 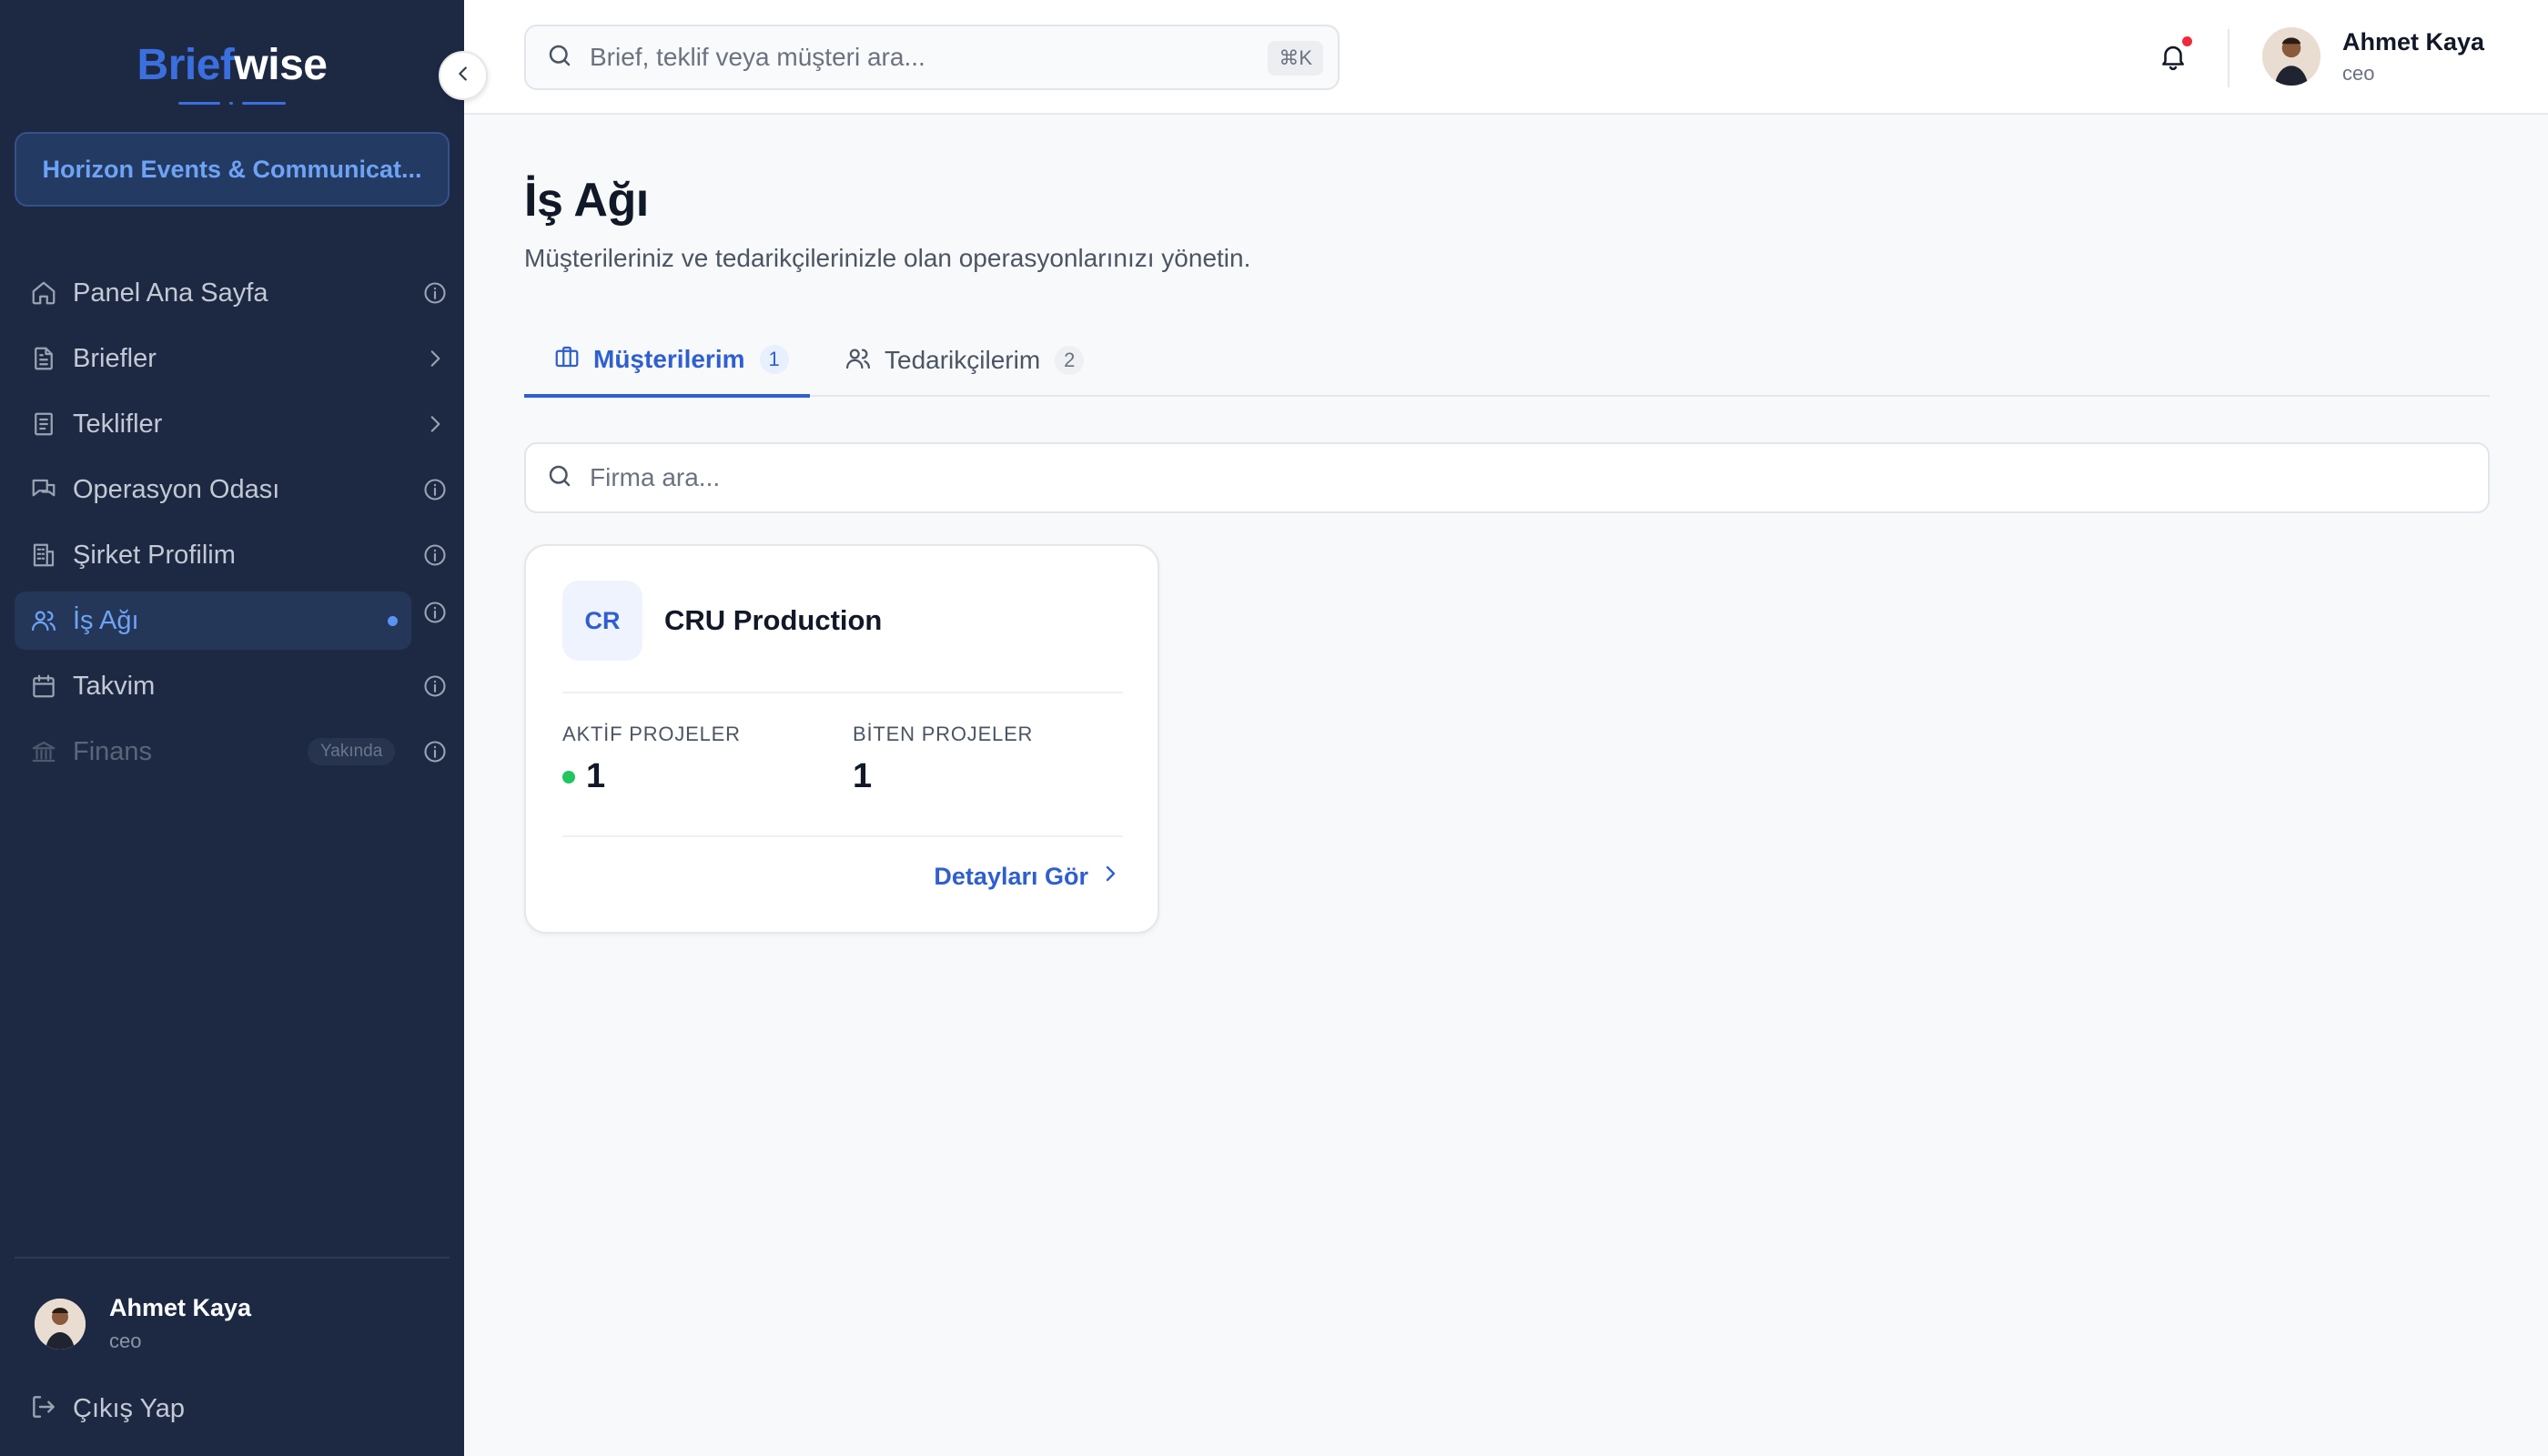 I want to click on notifications-button, so click(x=2174, y=56).